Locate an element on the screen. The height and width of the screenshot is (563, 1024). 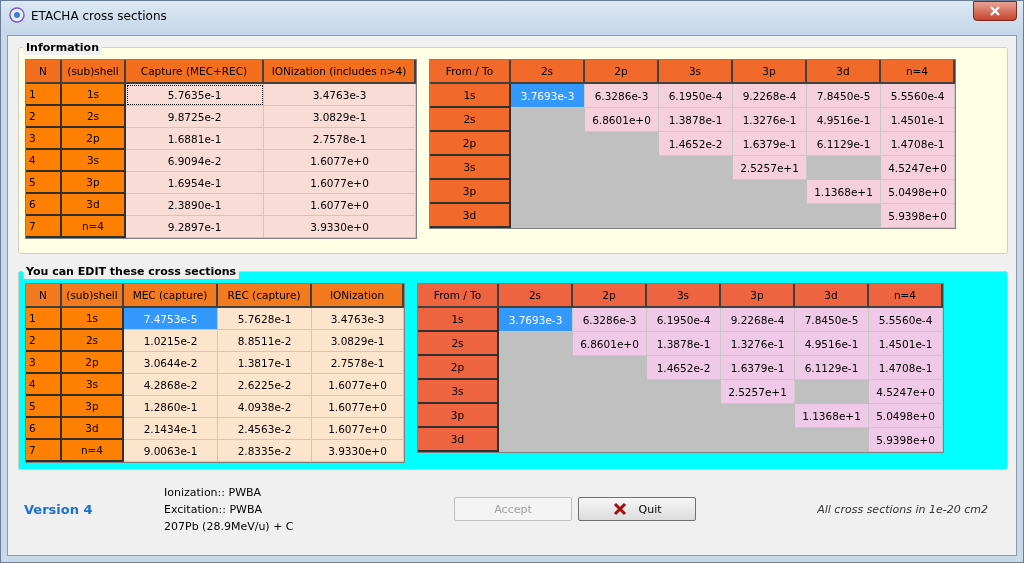
table-cell: 9.8725e-2 is located at coordinates (195, 117).